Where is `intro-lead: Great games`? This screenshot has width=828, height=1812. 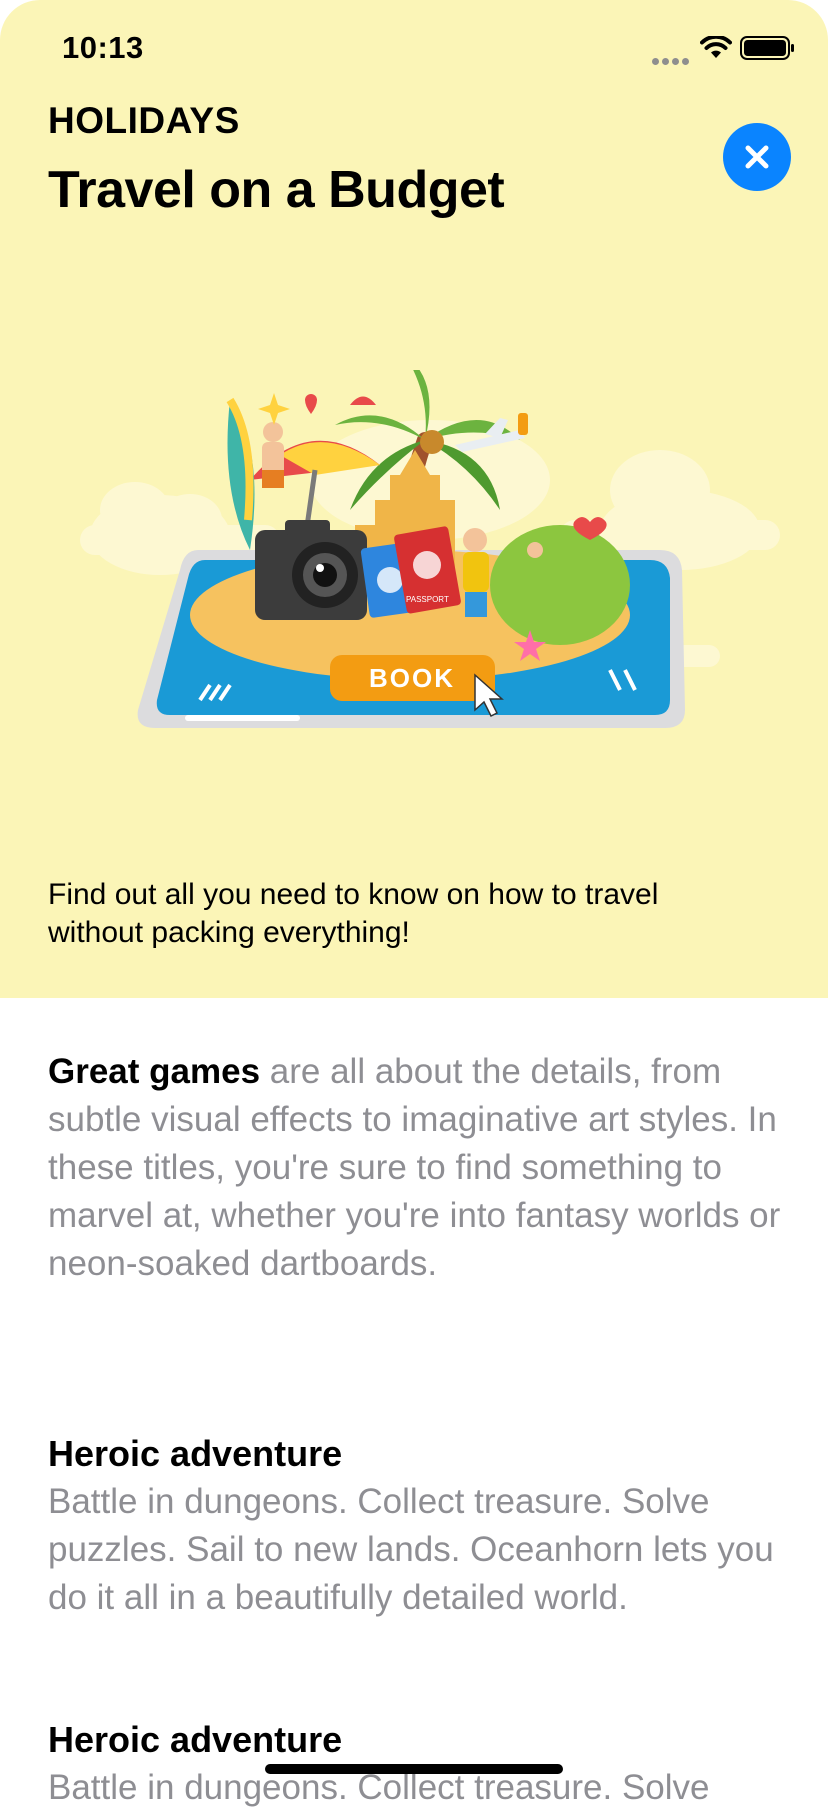
intro-lead: Great games is located at coordinates (154, 1071).